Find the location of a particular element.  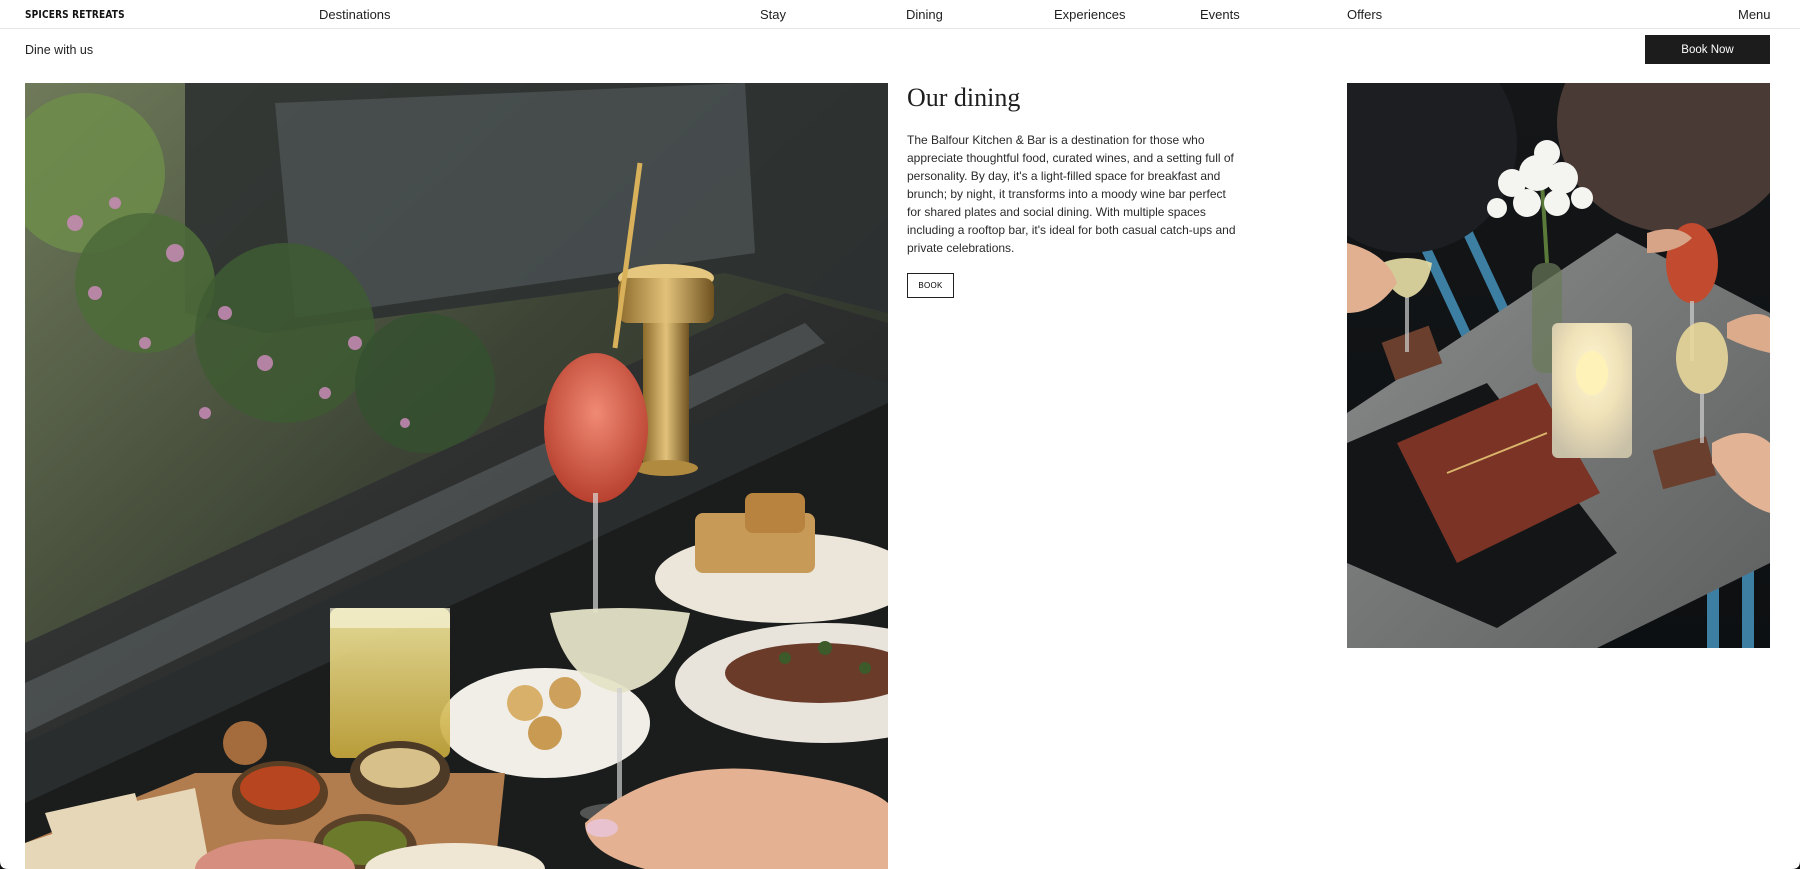

nav-events: Events is located at coordinates (1220, 14).